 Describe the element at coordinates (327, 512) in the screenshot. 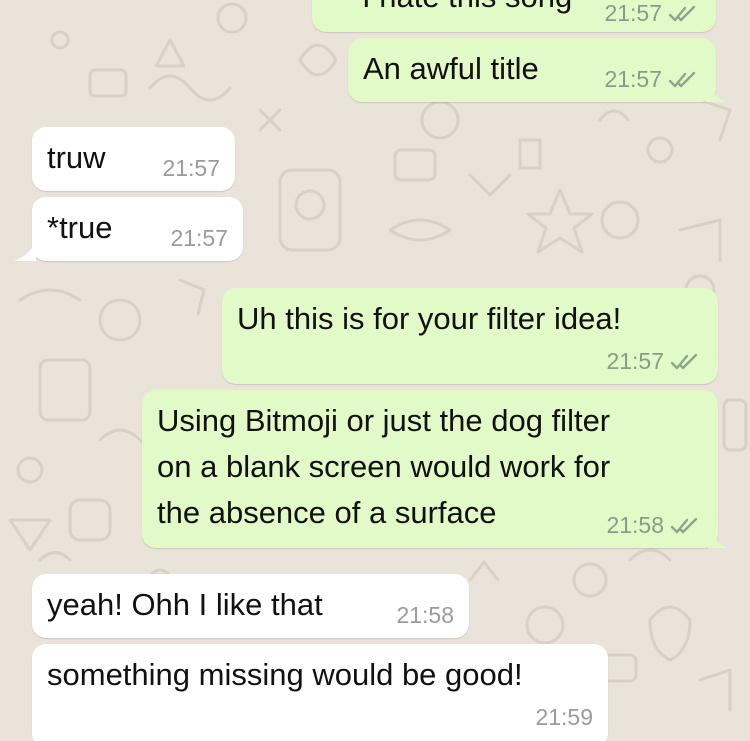

I see `message-text-line: the absence of a surface` at that location.